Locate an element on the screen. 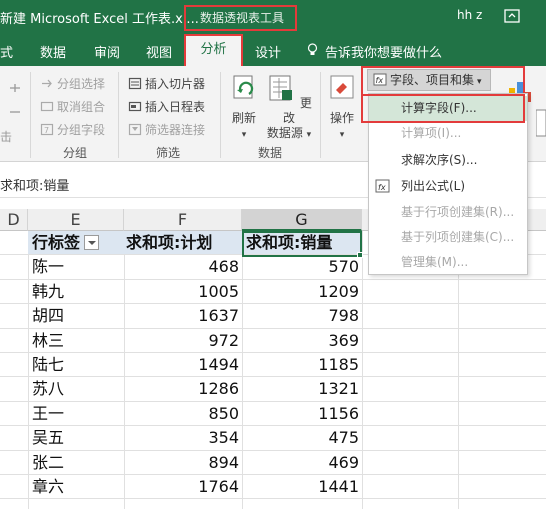 This screenshot has height=509, width=546. tell-me-box: 告诉我你想要做什么 is located at coordinates (374, 51).